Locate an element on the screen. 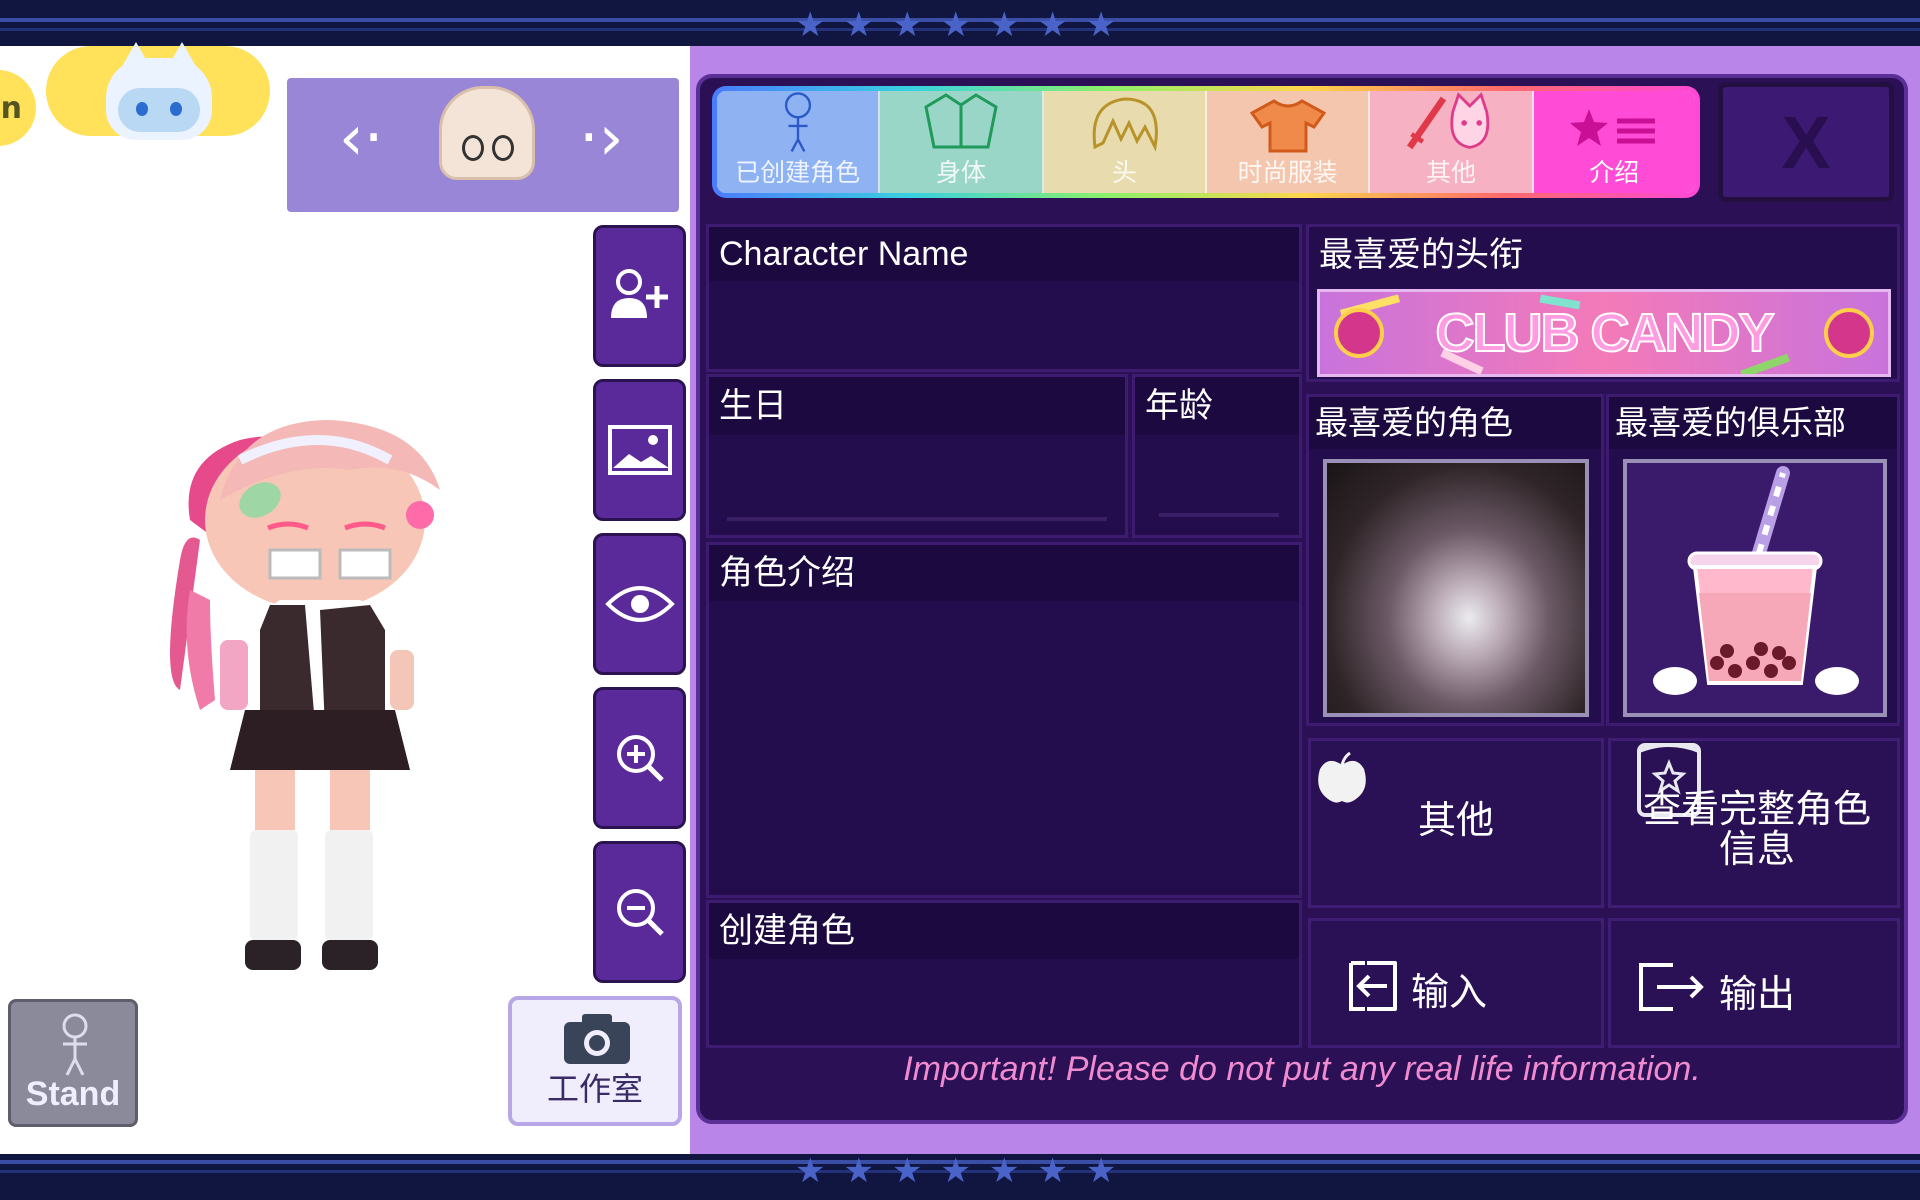  camera-icon is located at coordinates (597, 1039).